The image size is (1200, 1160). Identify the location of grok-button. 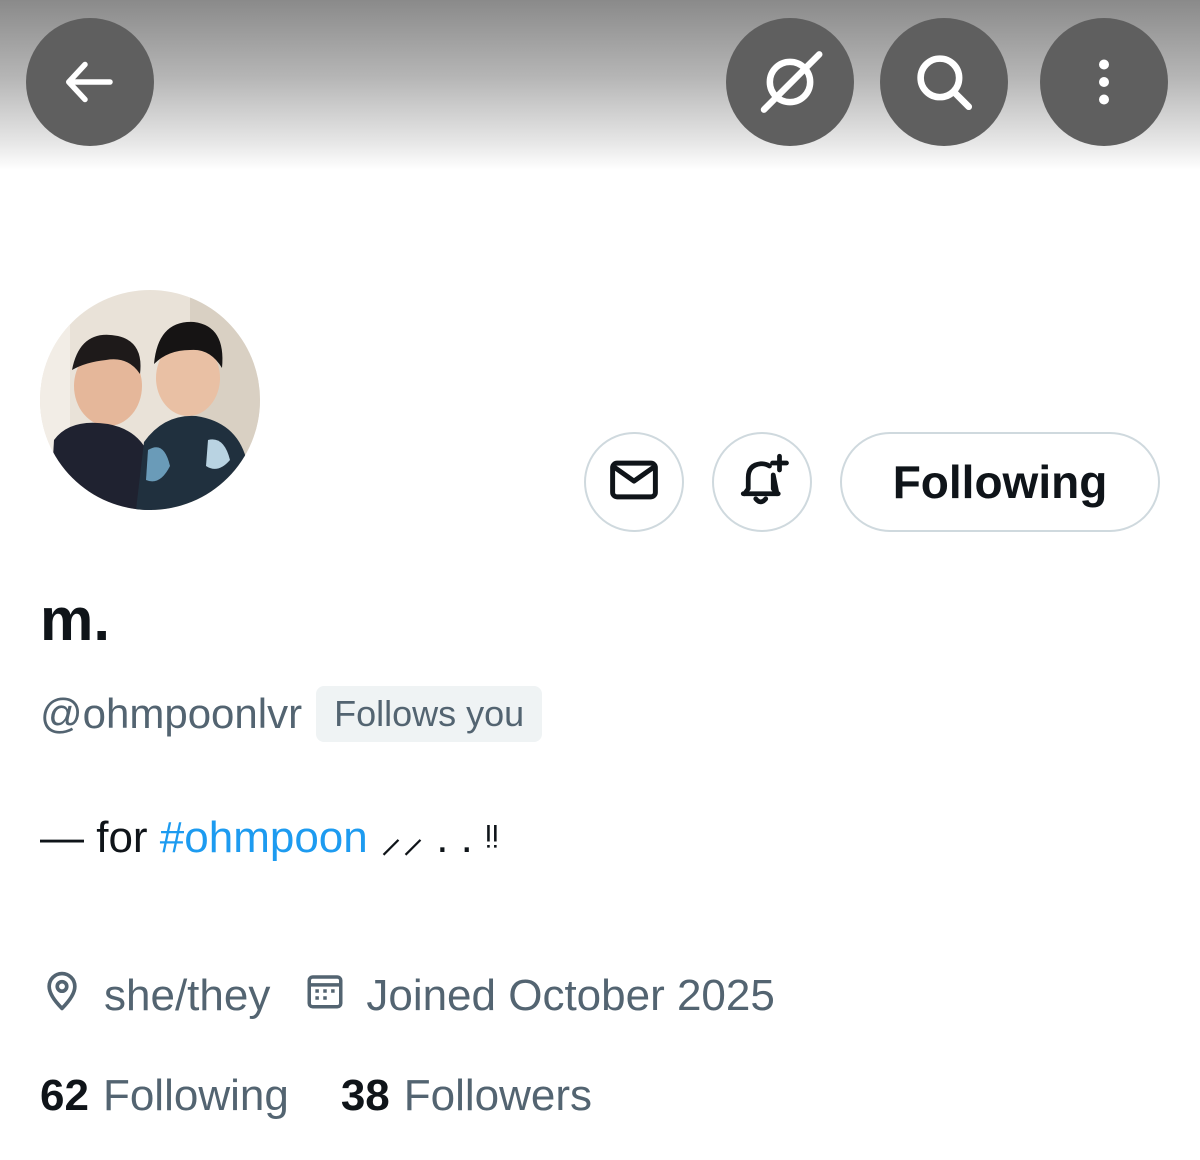
(790, 82).